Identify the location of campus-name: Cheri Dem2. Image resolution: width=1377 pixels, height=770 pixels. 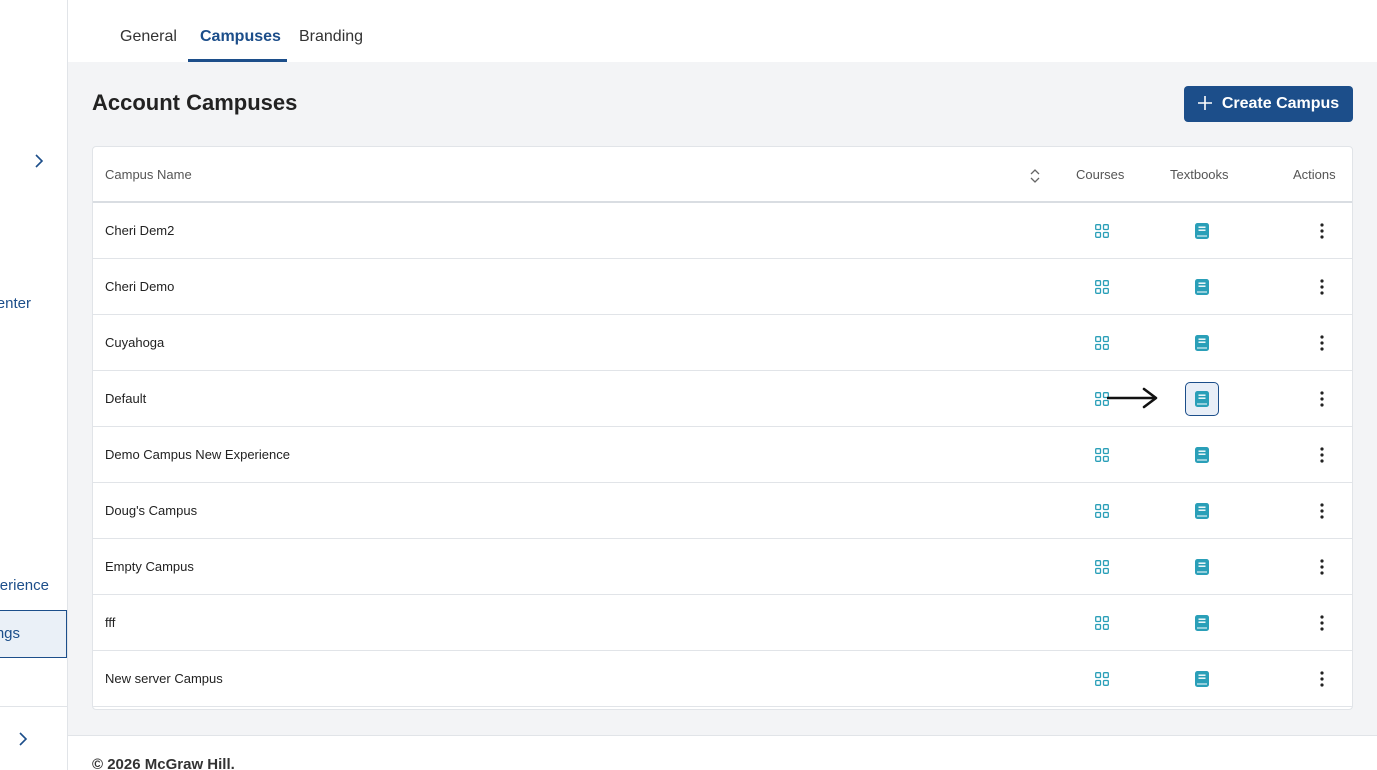
(139, 230).